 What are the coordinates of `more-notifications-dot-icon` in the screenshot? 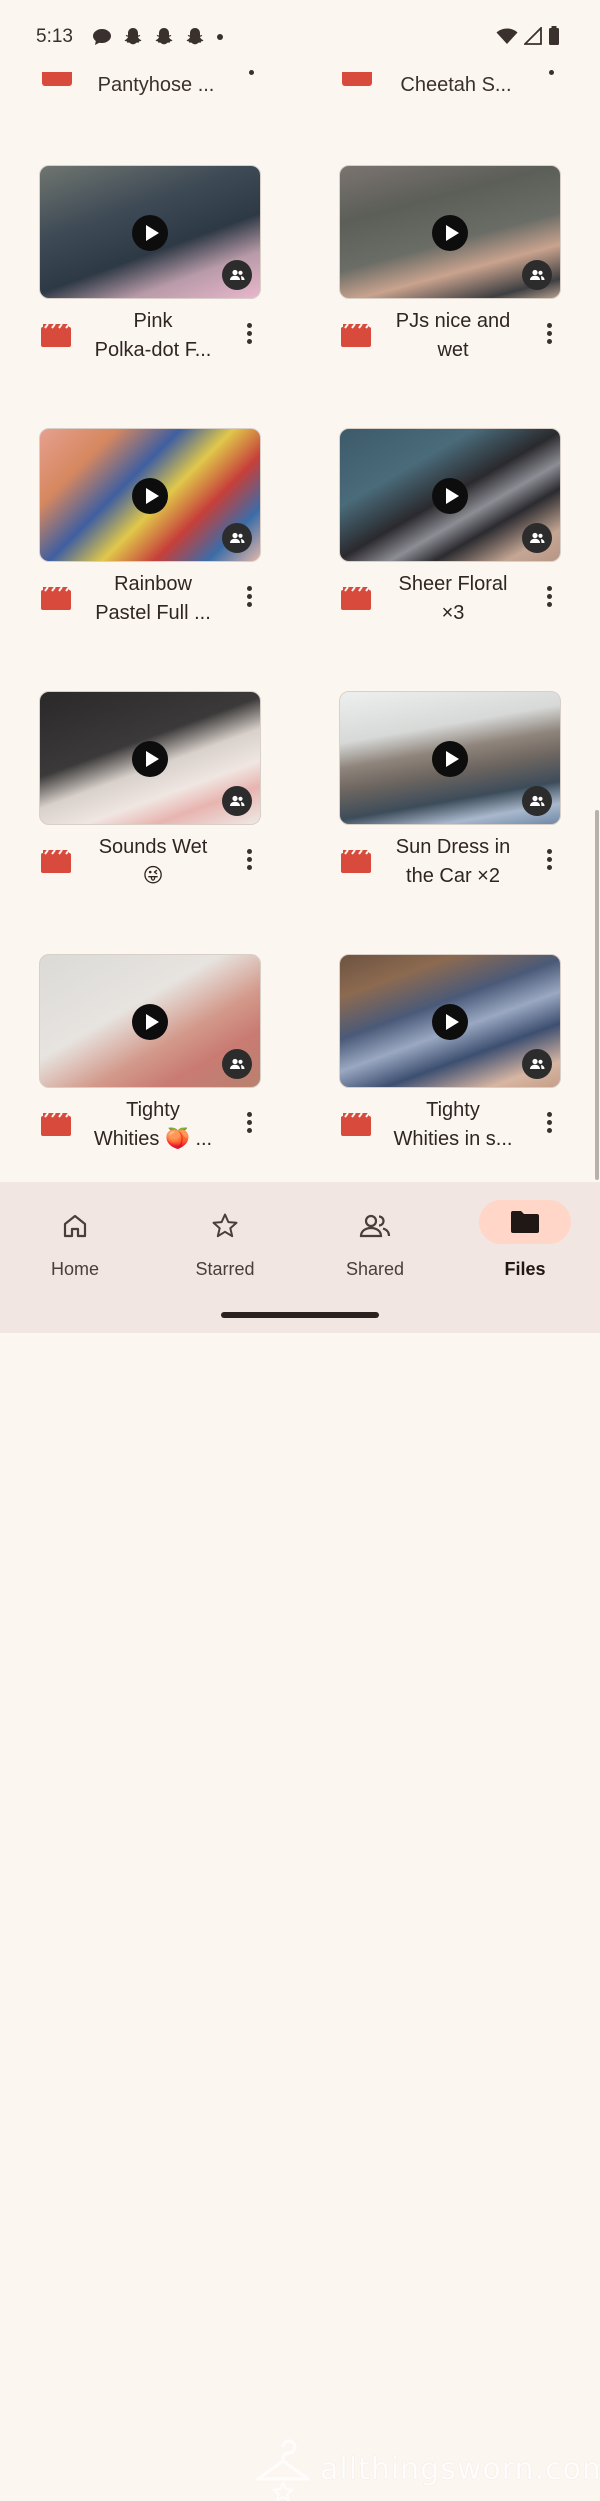 It's located at (220, 37).